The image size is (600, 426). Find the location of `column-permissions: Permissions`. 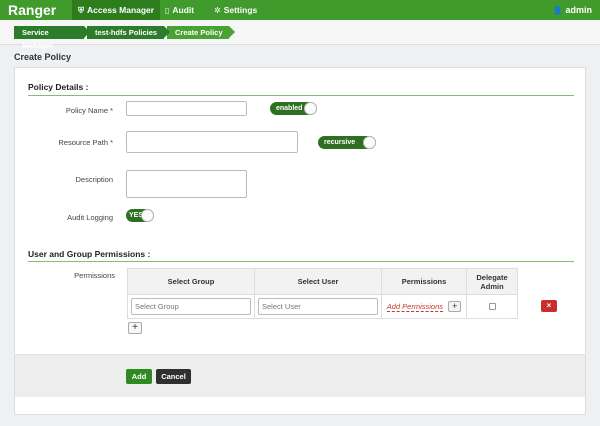

column-permissions: Permissions is located at coordinates (424, 281).